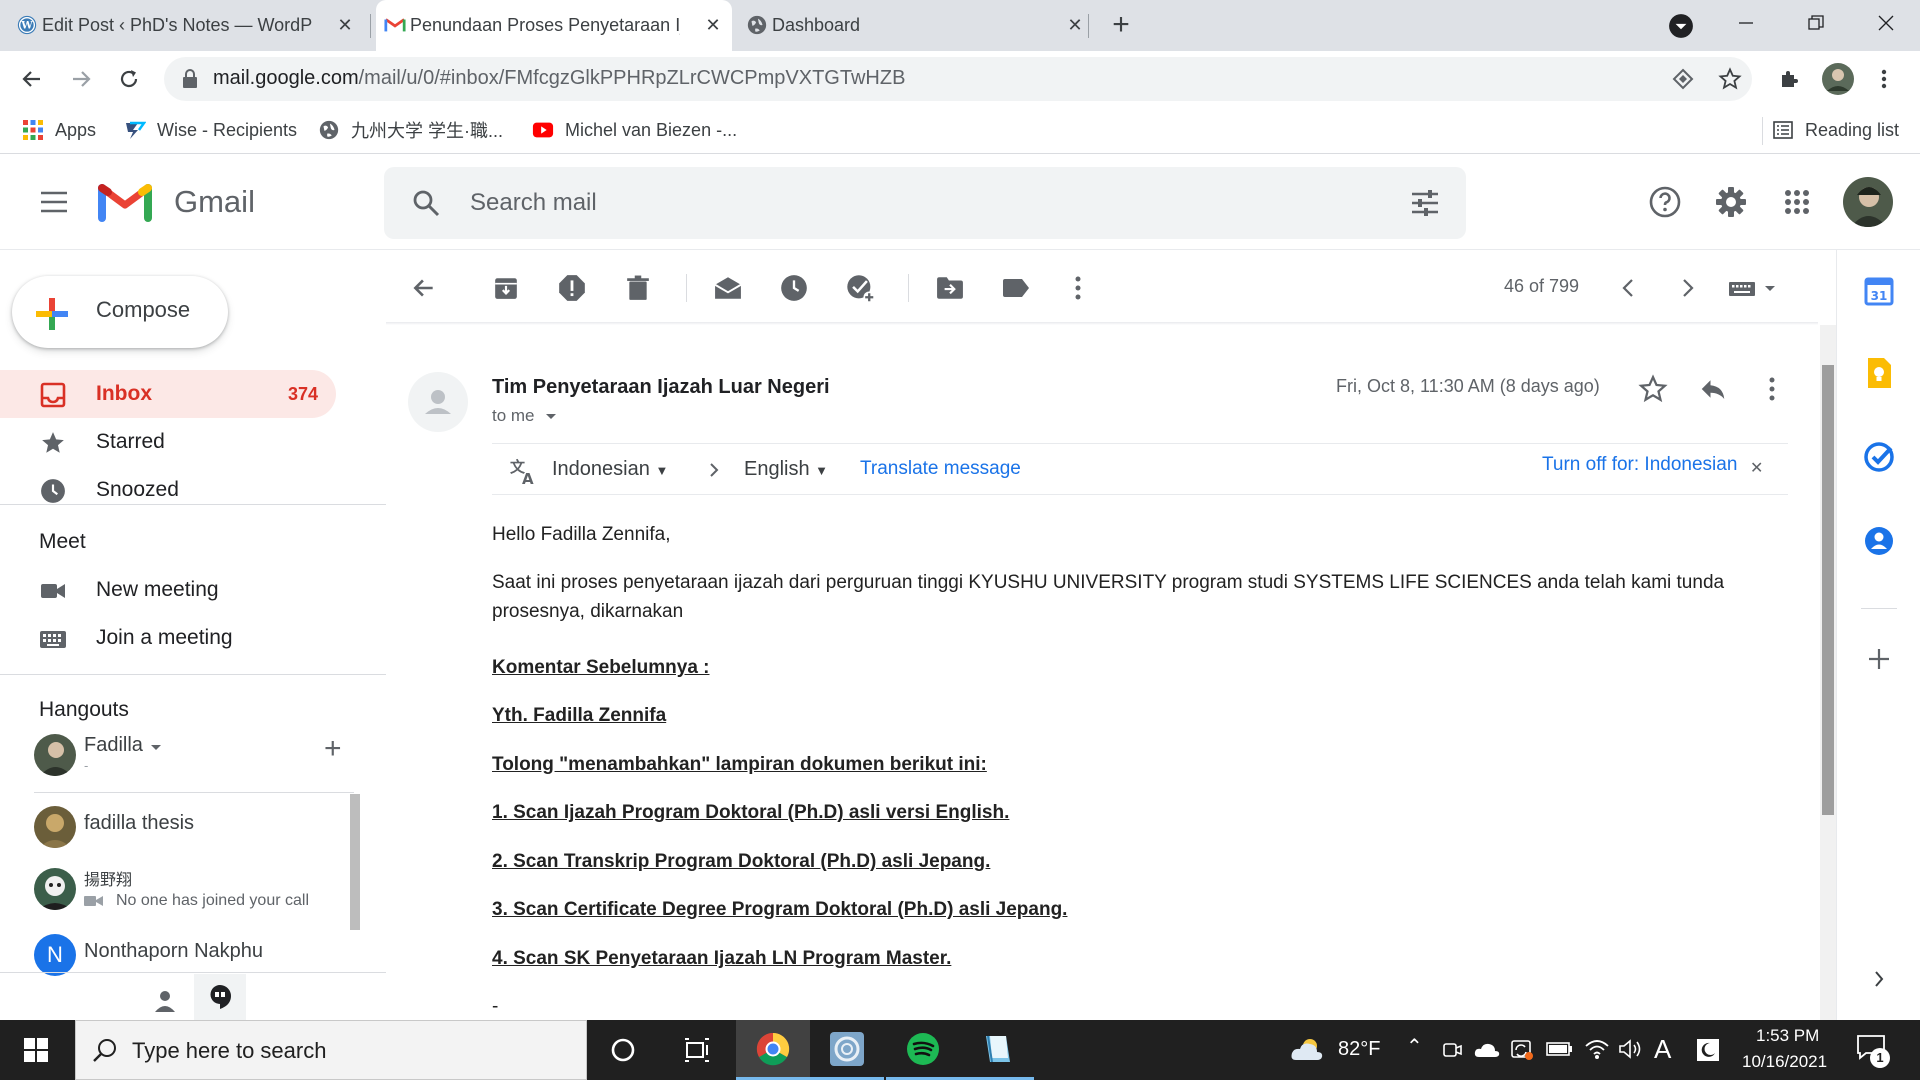 This screenshot has width=1920, height=1080. I want to click on keep-icon, so click(1879, 373).